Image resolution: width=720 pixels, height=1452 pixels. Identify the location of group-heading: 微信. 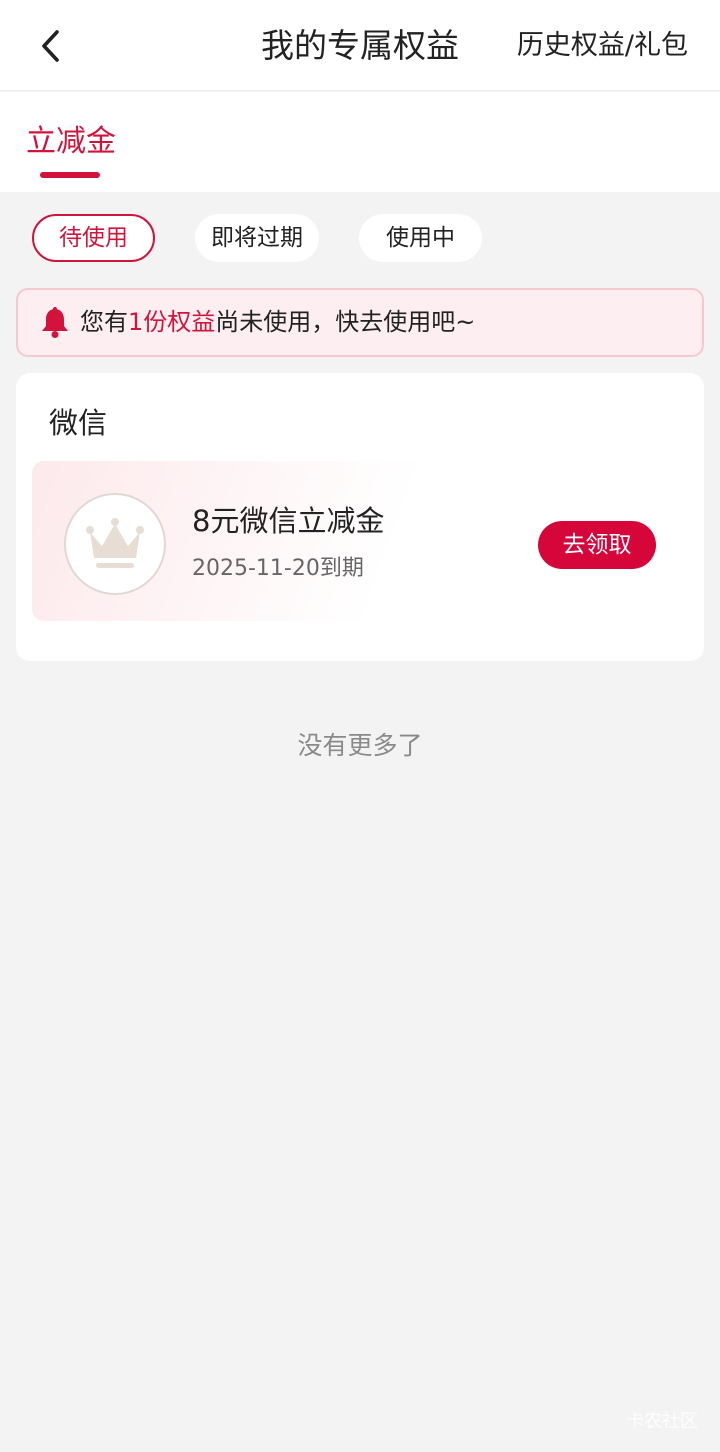
(78, 423).